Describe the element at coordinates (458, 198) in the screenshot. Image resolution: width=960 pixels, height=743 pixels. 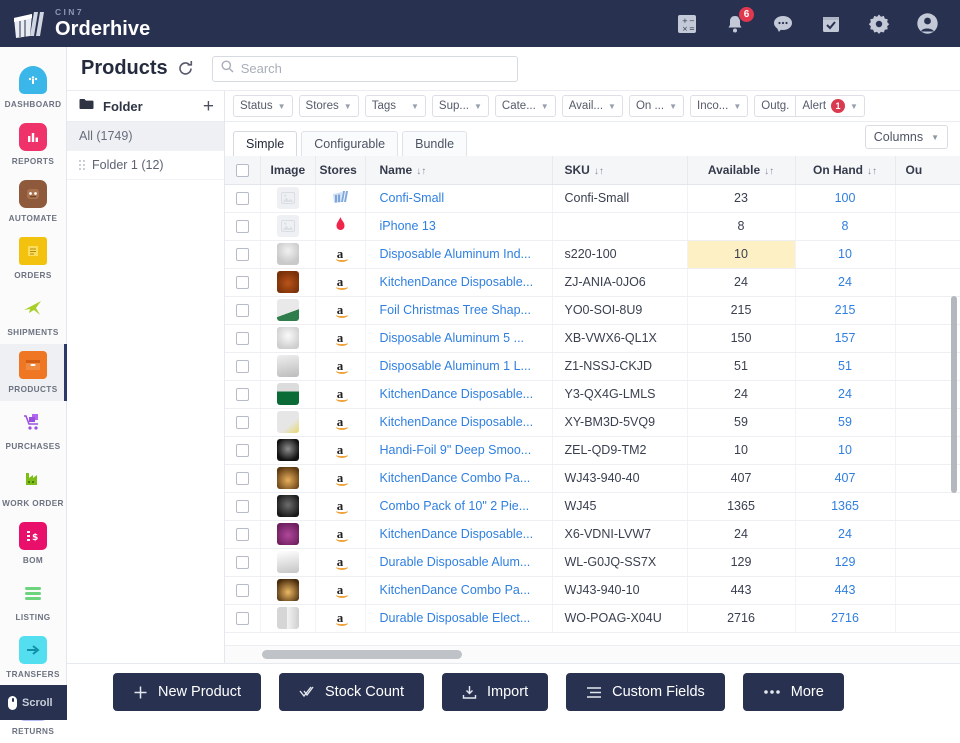
I see `product-name-cell: Confi-Small` at that location.